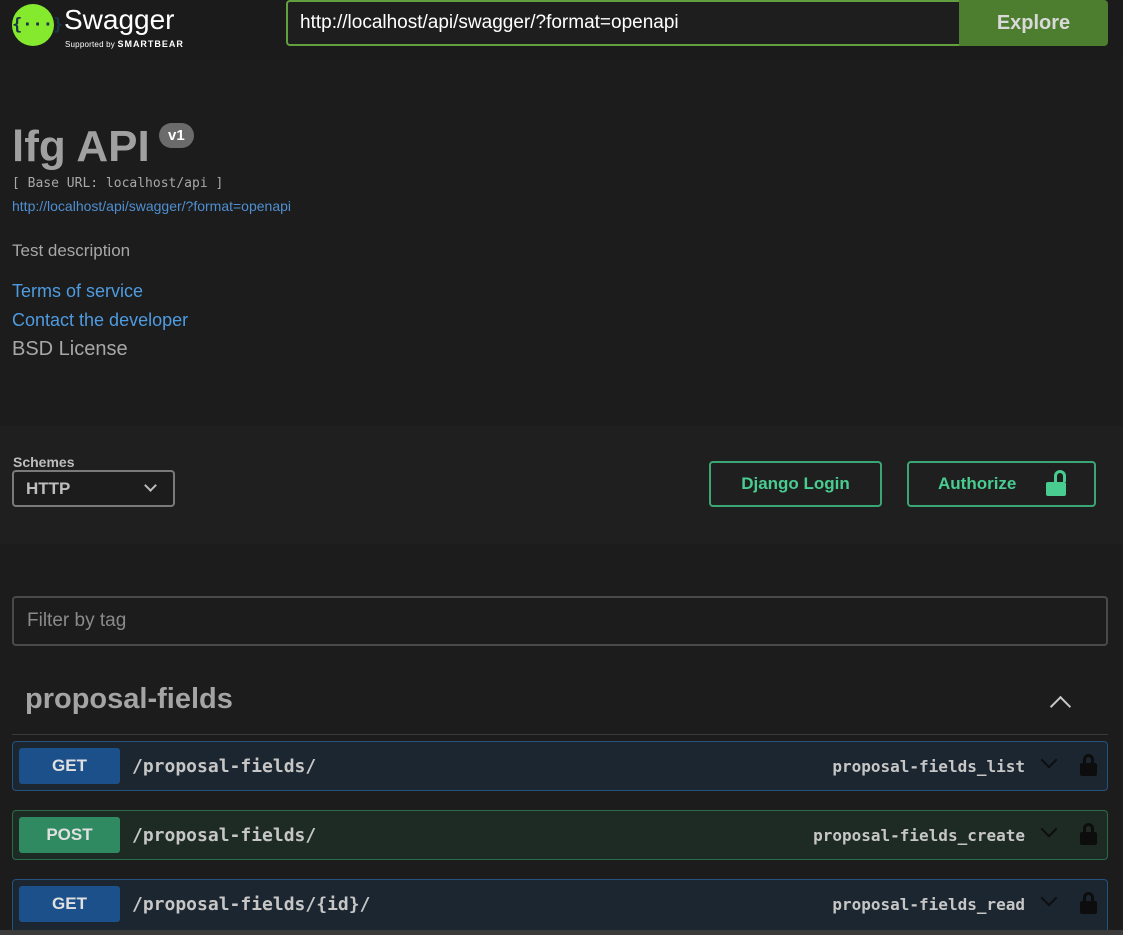 Image resolution: width=1123 pixels, height=935 pixels. I want to click on spec-url-input, so click(622, 23).